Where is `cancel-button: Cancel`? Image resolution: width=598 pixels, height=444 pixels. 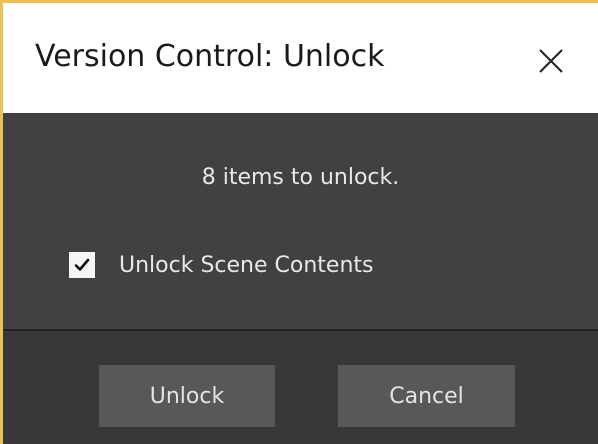
cancel-button: Cancel is located at coordinates (426, 396).